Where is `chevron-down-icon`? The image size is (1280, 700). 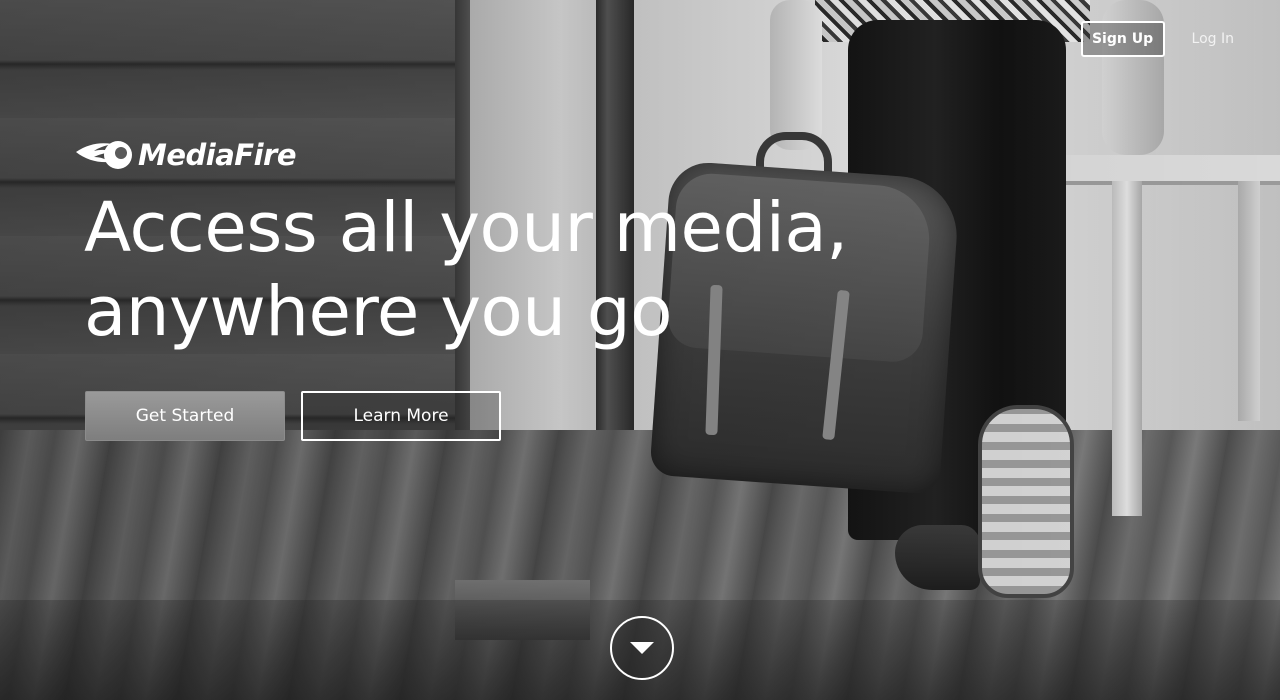
chevron-down-icon is located at coordinates (642, 648).